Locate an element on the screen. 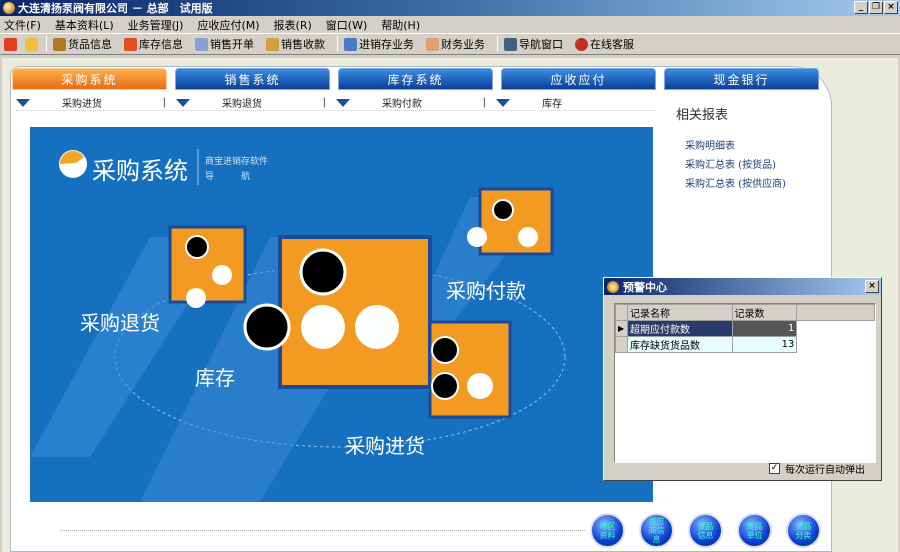 This screenshot has width=900, height=552. report-link: 采购汇总表 (按货品) is located at coordinates (755, 163).